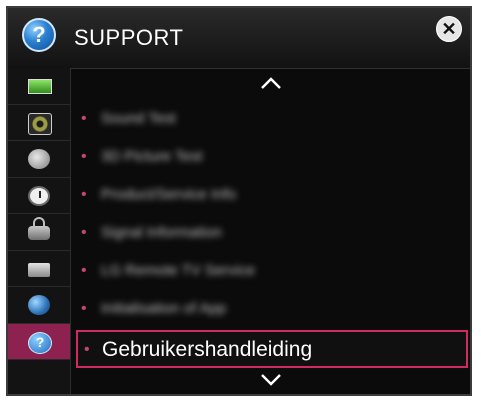  I want to click on menu-item-signal-info: • Signal Information, so click(270, 233).